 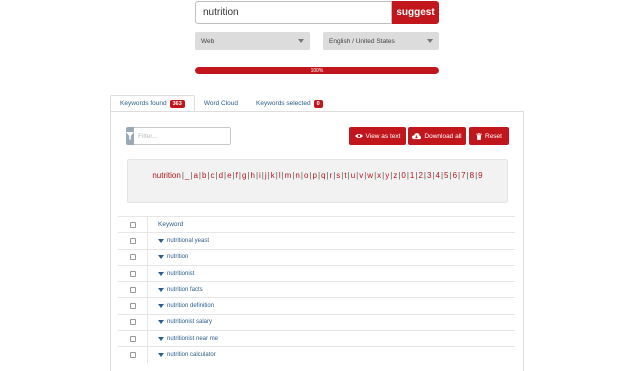 I want to click on keyword-text: nutrition, so click(x=178, y=257).